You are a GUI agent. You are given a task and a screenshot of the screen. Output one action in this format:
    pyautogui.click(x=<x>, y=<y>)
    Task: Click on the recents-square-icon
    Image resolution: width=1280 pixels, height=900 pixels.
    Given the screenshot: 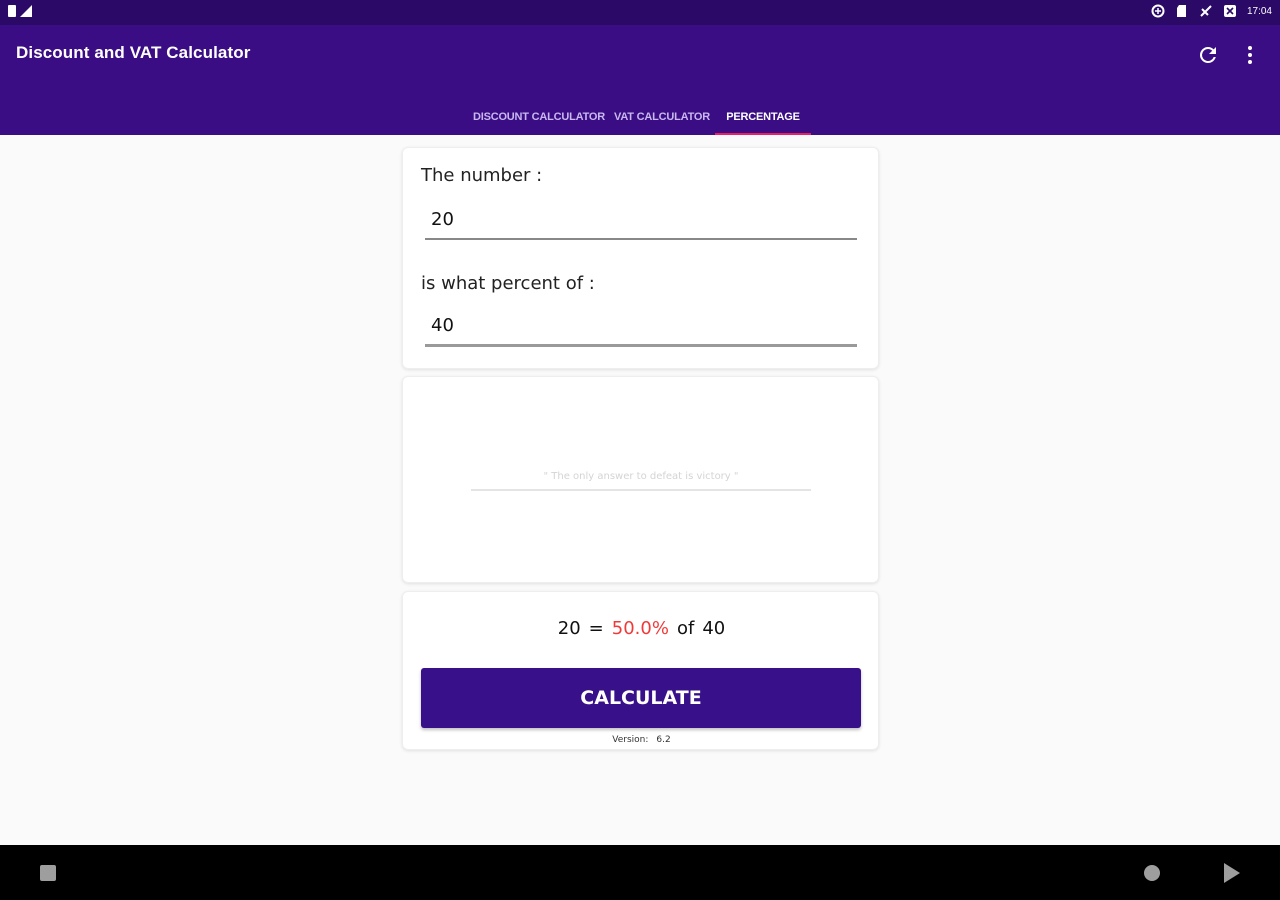 What is the action you would take?
    pyautogui.click(x=48, y=873)
    